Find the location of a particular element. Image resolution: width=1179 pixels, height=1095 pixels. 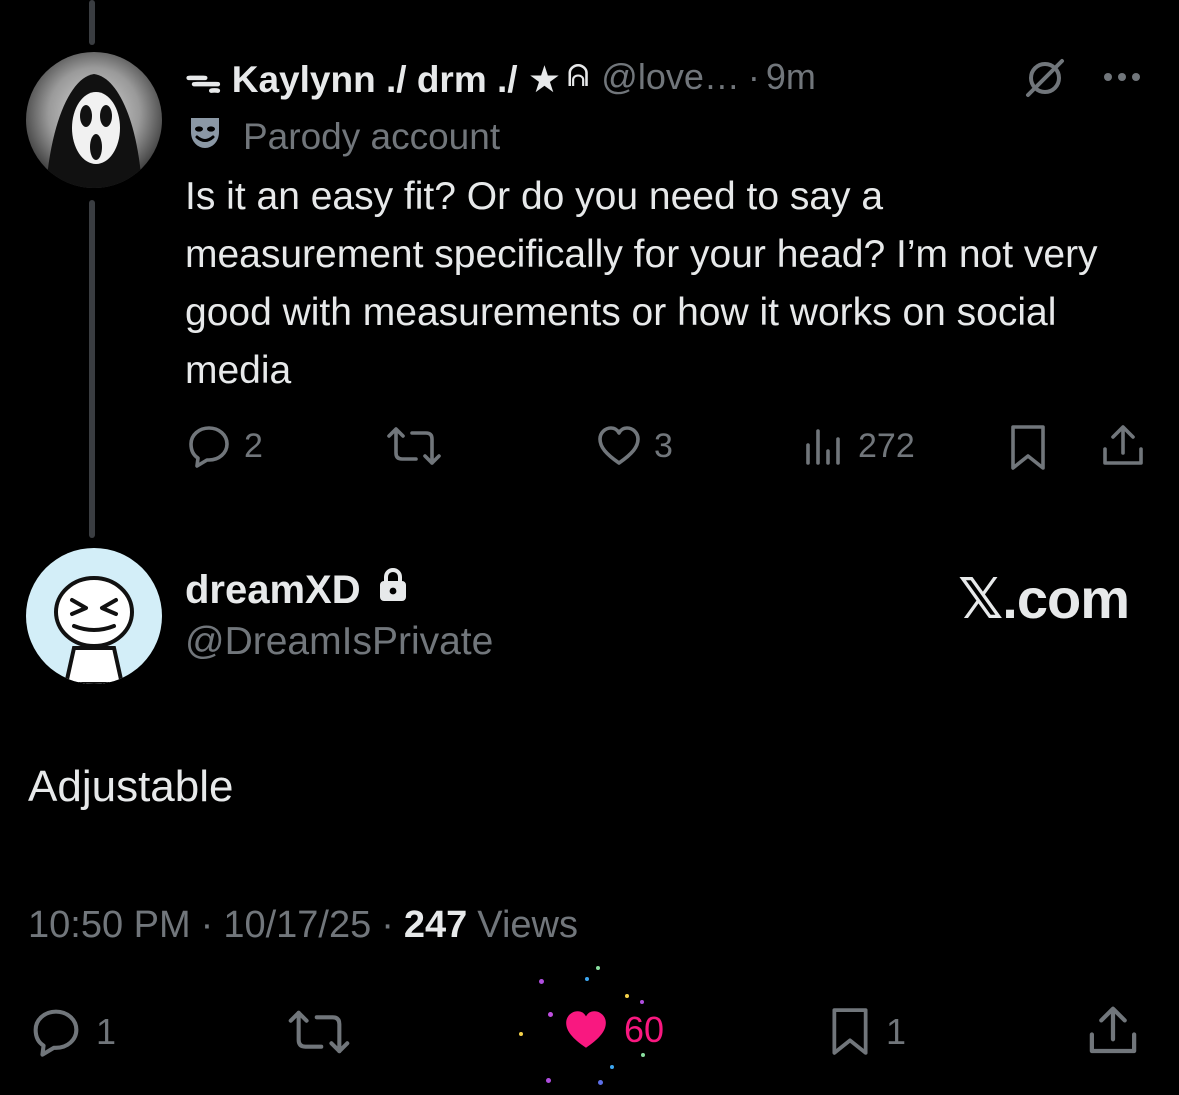

like-count: 3 is located at coordinates (663, 445).